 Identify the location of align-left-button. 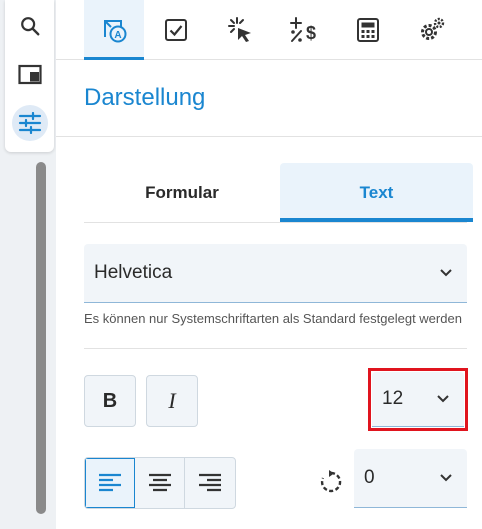
(110, 483).